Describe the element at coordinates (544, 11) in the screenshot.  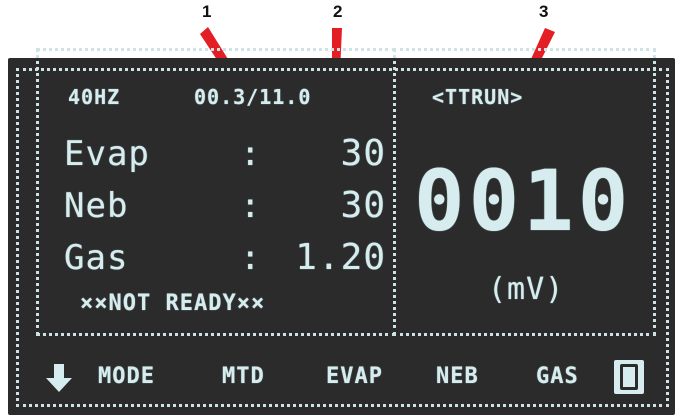
I see `callout-3: 3` at that location.